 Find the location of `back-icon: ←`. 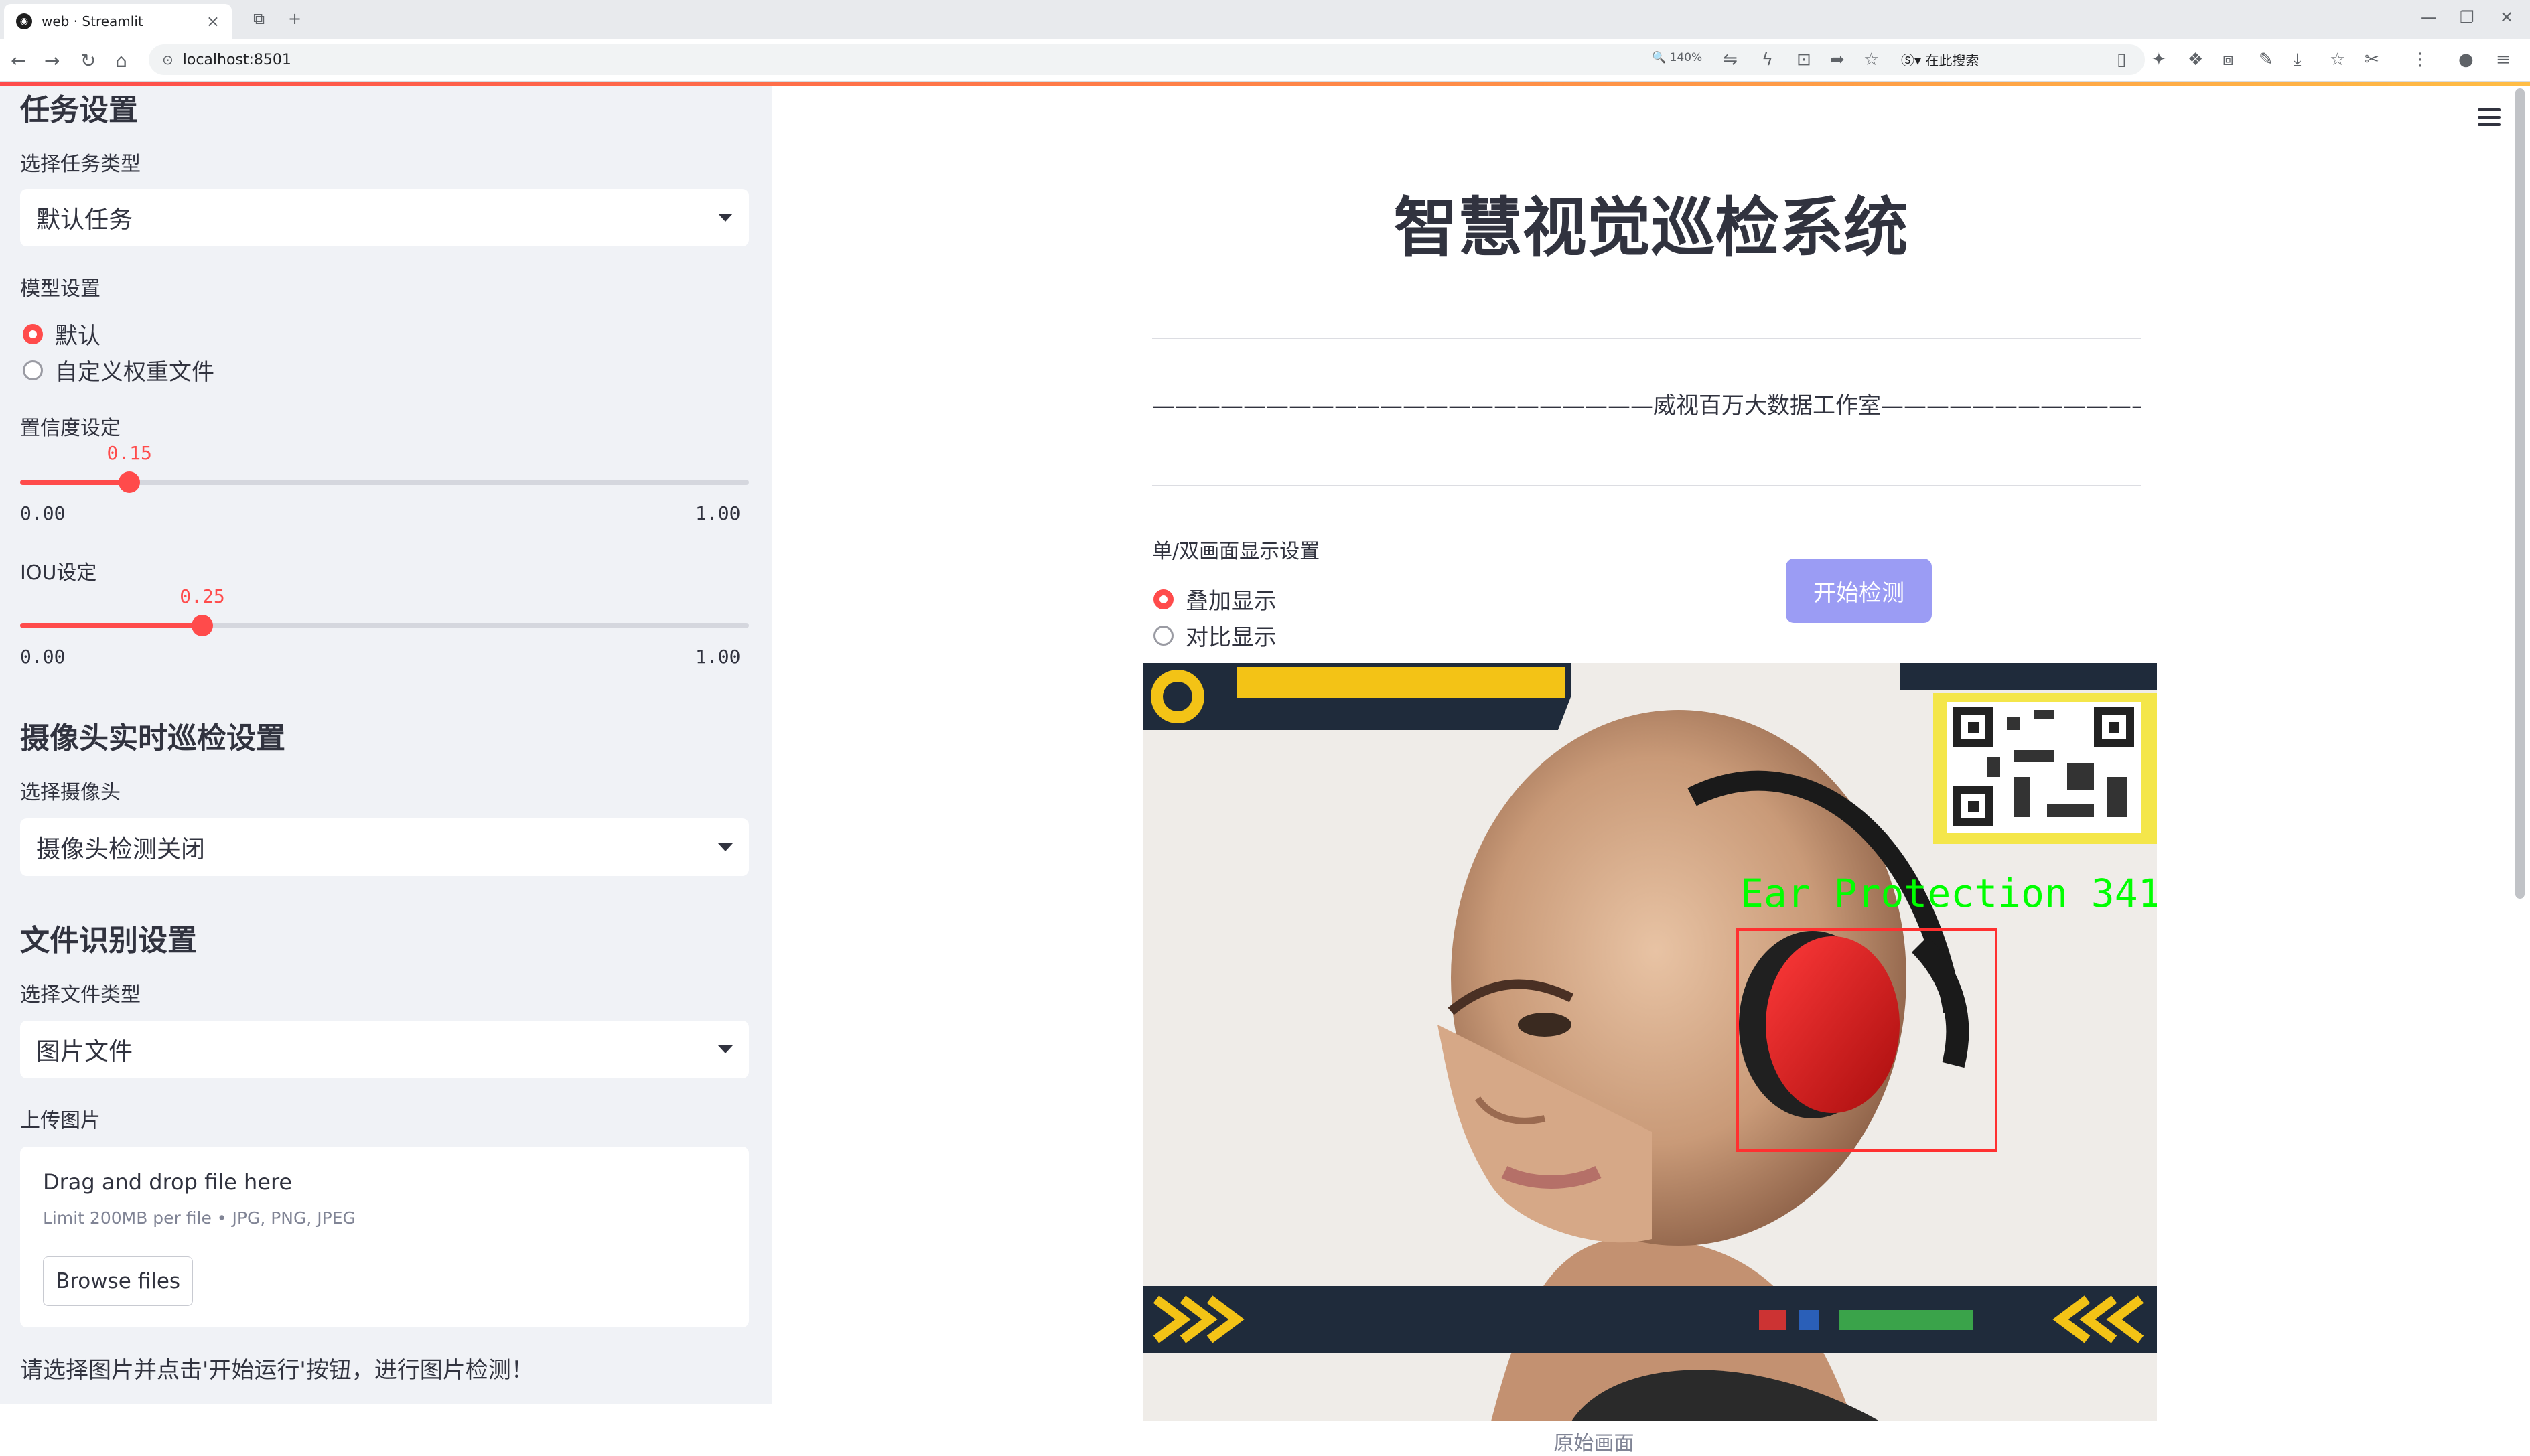

back-icon: ← is located at coordinates (18, 61).